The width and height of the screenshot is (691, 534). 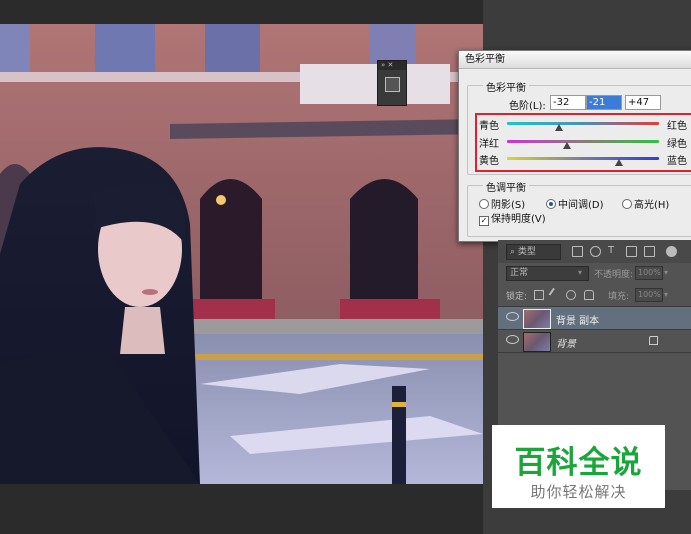 I want to click on layers-filter-toolbar: ⌕ 类型 T, so click(x=594, y=251).